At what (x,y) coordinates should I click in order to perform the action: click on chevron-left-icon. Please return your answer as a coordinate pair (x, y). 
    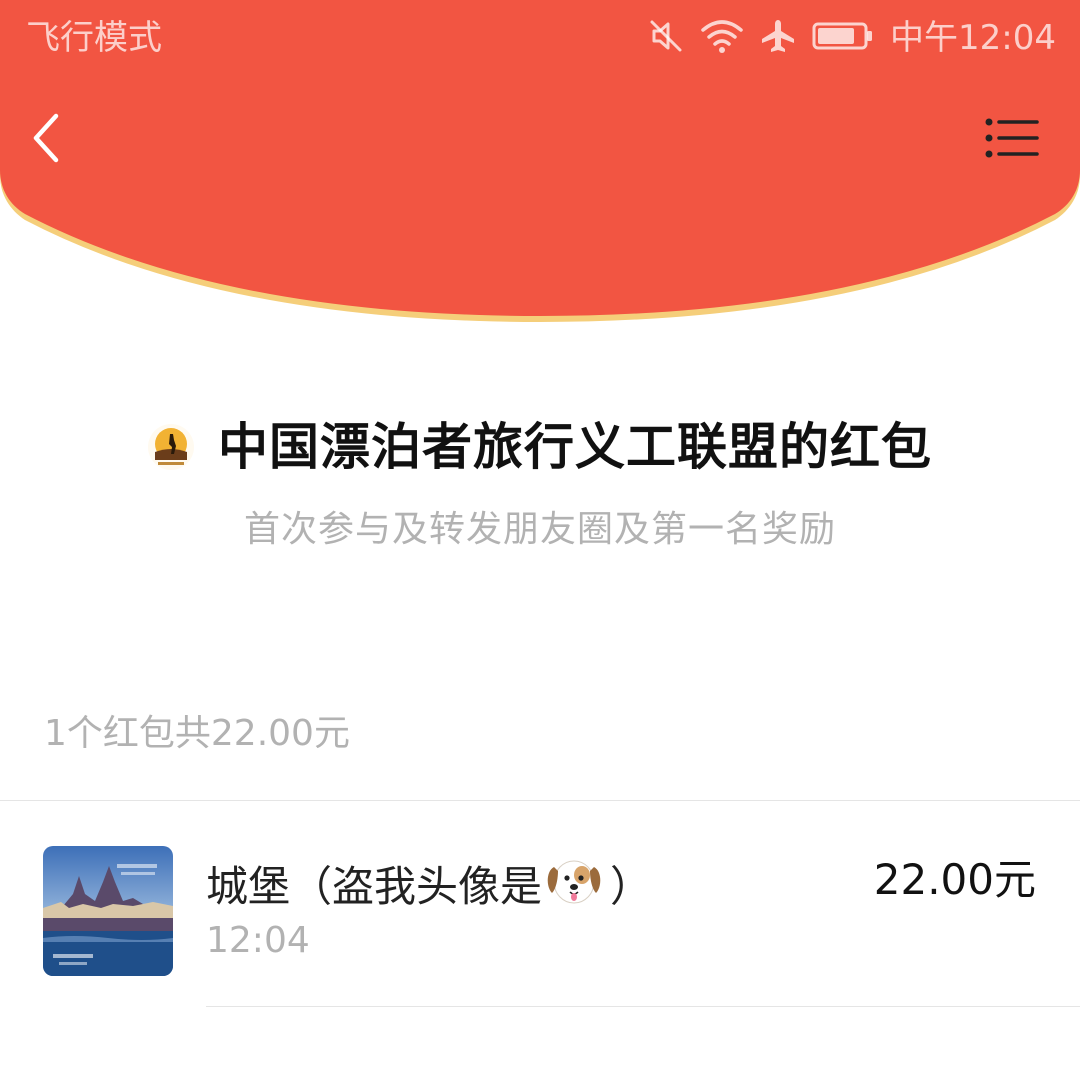
    Looking at the image, I should click on (46, 138).